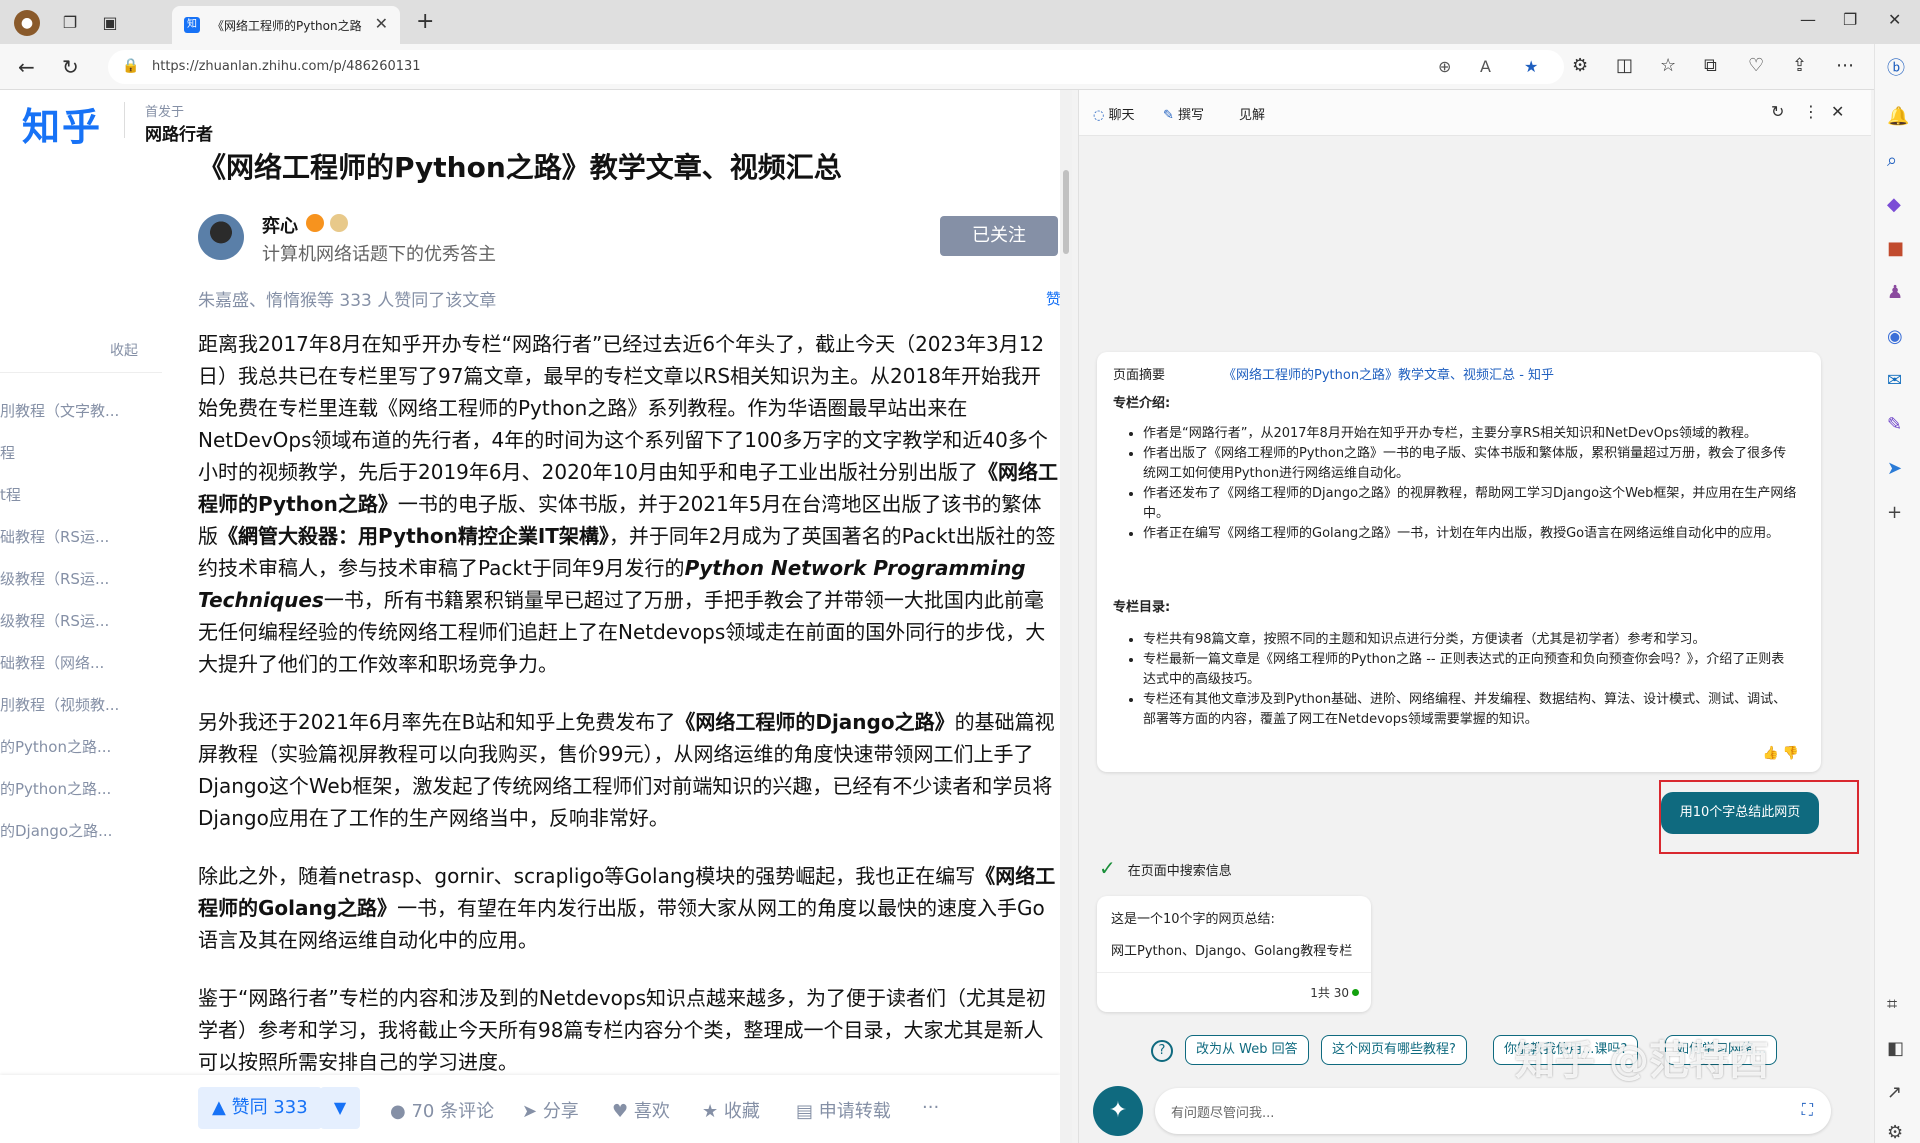 The height and width of the screenshot is (1143, 1920). Describe the element at coordinates (26, 67) in the screenshot. I see `back-icon: ←` at that location.